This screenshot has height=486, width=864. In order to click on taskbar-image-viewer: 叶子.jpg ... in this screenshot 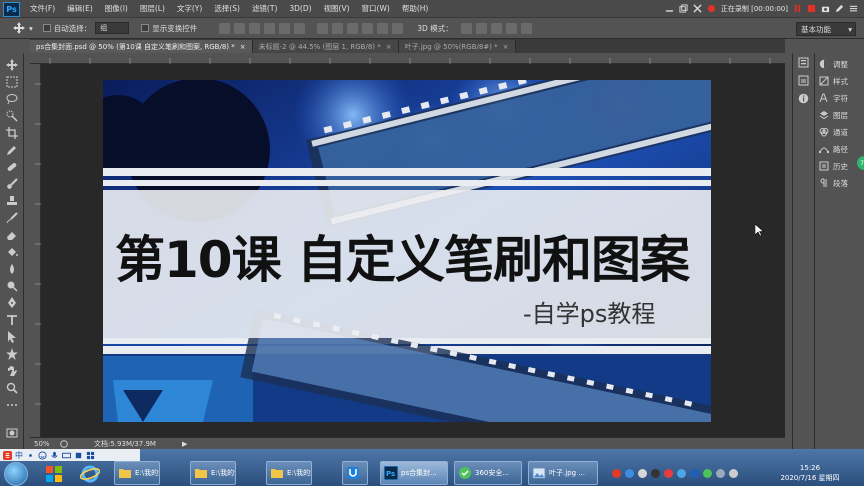, I will do `click(563, 473)`.